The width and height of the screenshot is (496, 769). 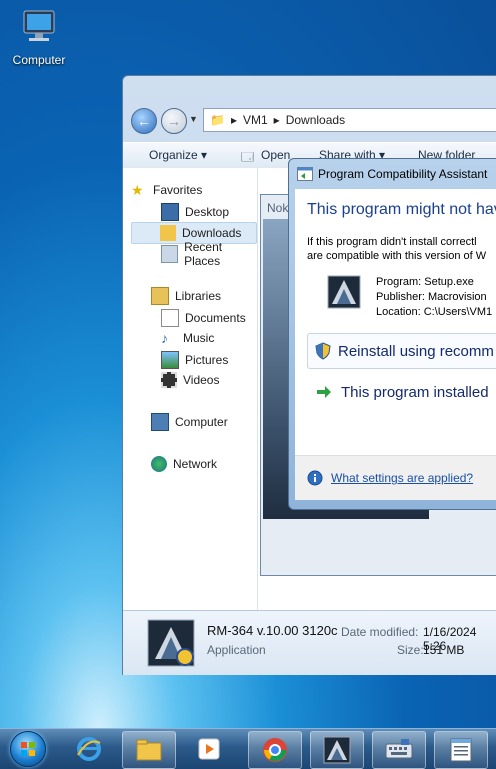 What do you see at coordinates (425, 282) in the screenshot?
I see `pca-program: Program: Setup.exe` at bounding box center [425, 282].